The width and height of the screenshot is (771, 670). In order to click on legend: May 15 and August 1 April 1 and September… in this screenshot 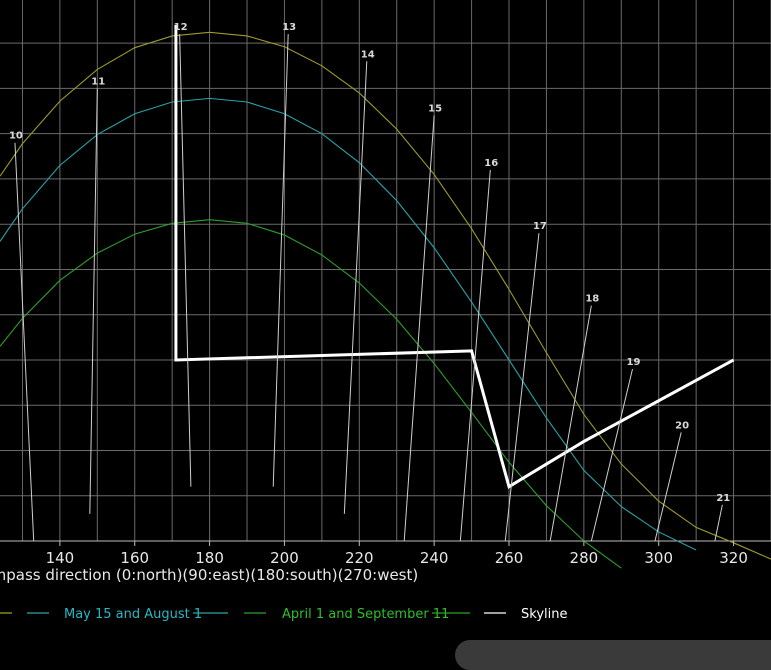, I will do `click(283, 614)`.